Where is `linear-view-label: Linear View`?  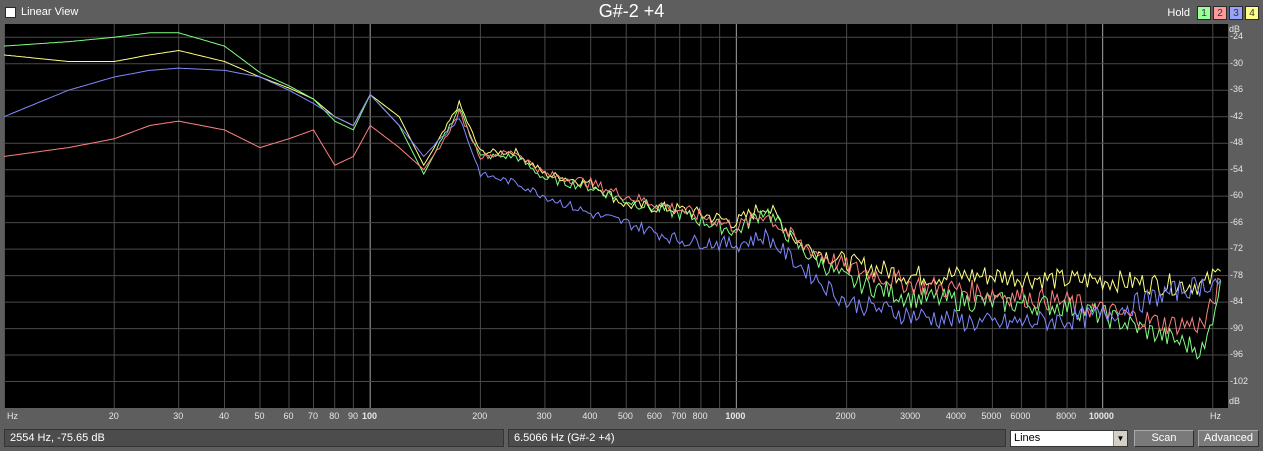 linear-view-label: Linear View is located at coordinates (50, 12).